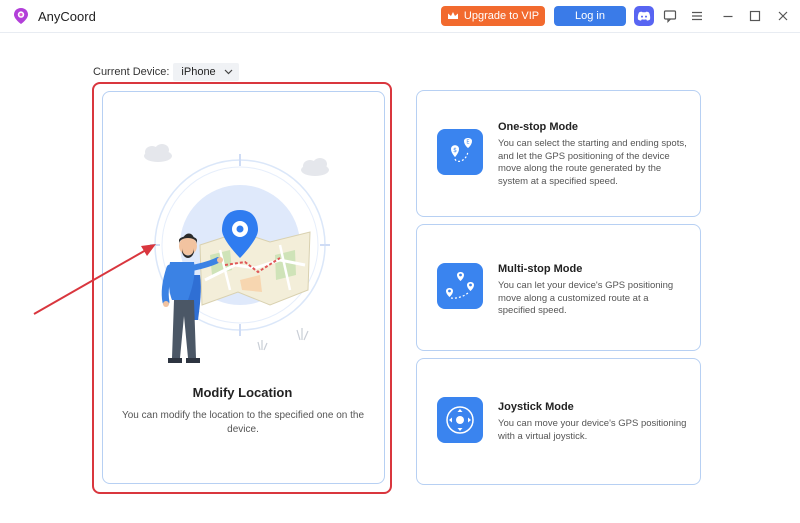 This screenshot has height=523, width=800. I want to click on device-selector-row: Current Device: iPhone, so click(166, 72).